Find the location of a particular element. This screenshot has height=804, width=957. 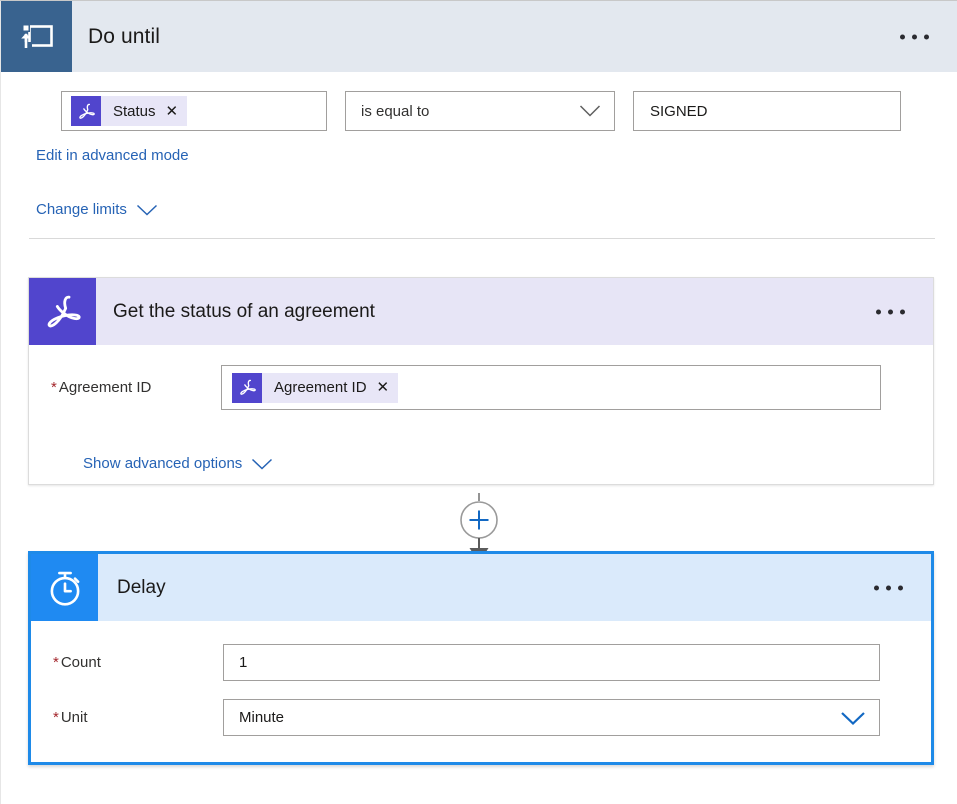

agreement-id-input: Agreement ID ✕ is located at coordinates (551, 387).